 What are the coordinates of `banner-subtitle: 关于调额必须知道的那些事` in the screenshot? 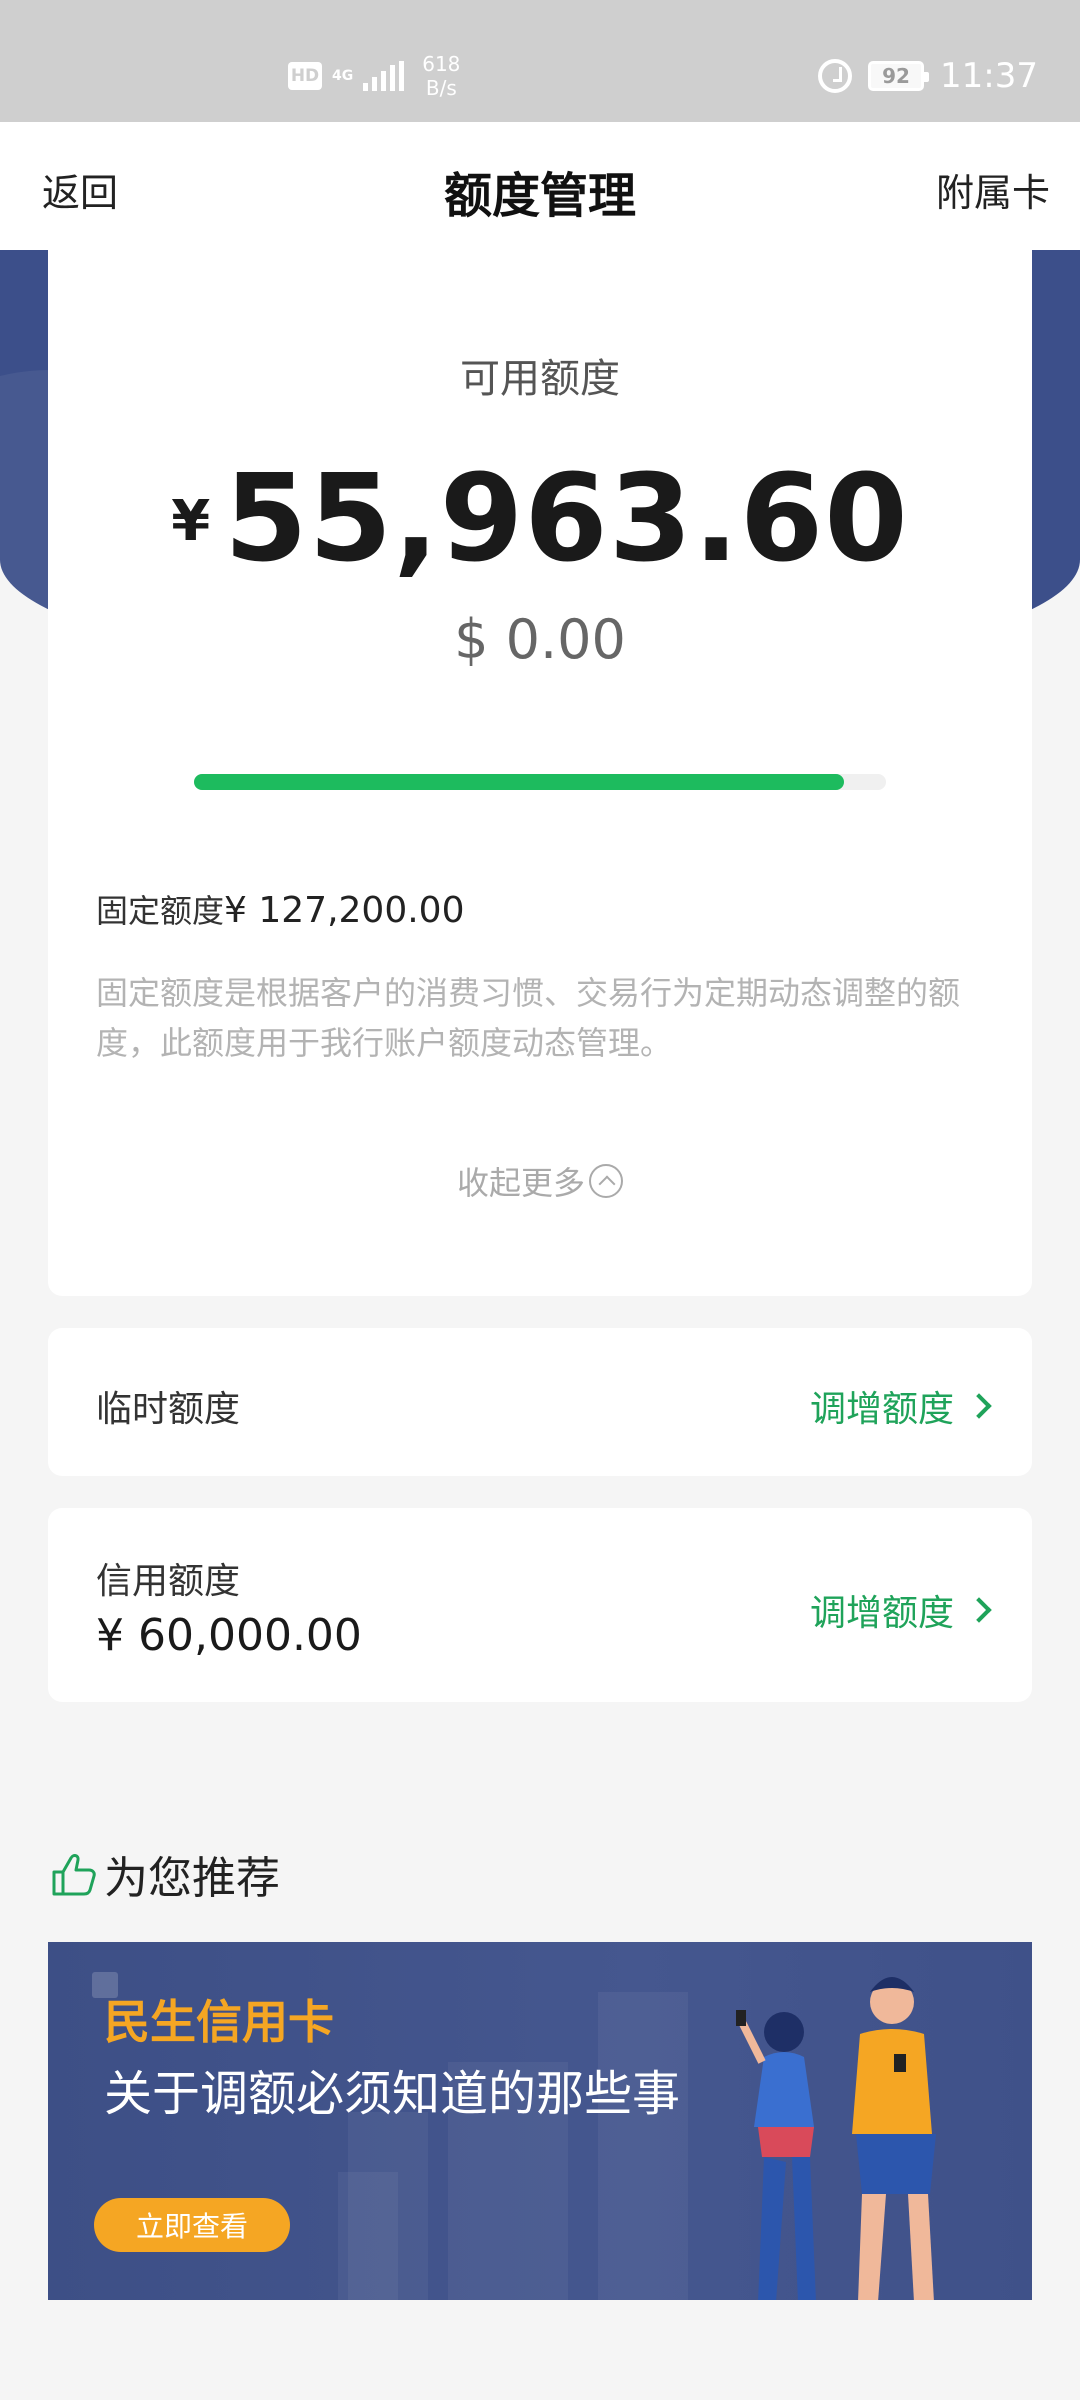 It's located at (392, 2094).